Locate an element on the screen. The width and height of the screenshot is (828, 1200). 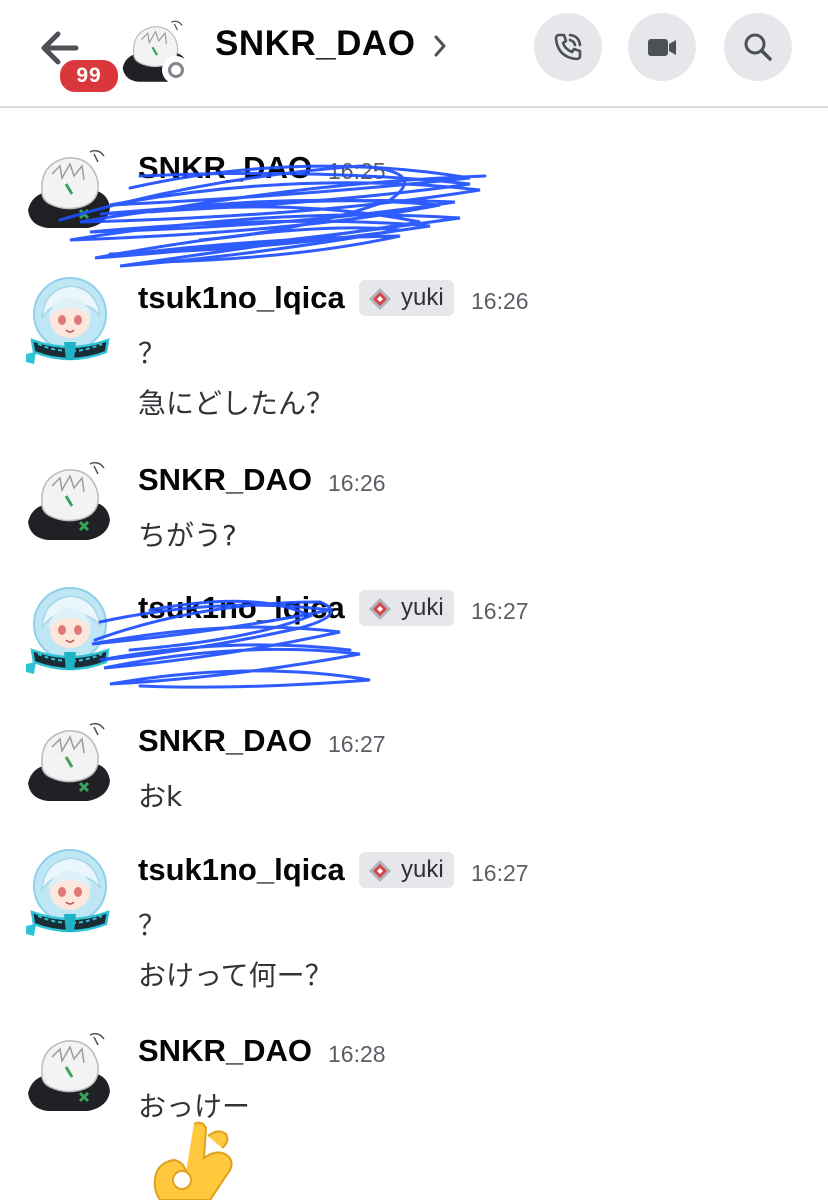
search-button is located at coordinates (758, 47).